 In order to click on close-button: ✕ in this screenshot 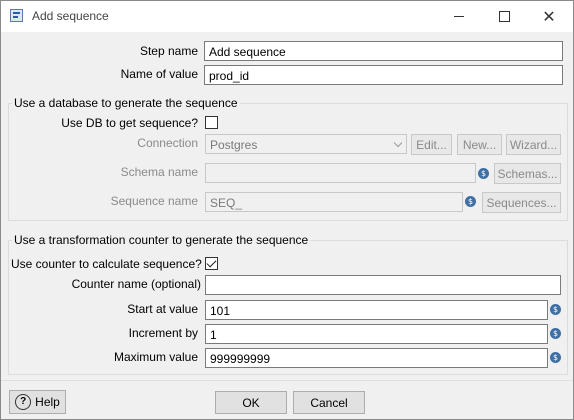, I will do `click(549, 16)`.